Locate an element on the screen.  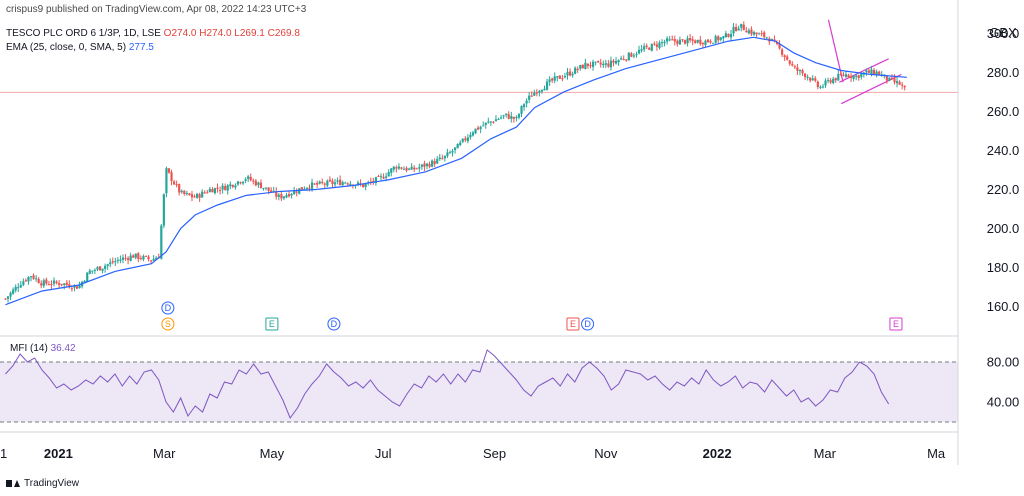
mfi-axis: 40.00 80.00 is located at coordinates (1003, 382).